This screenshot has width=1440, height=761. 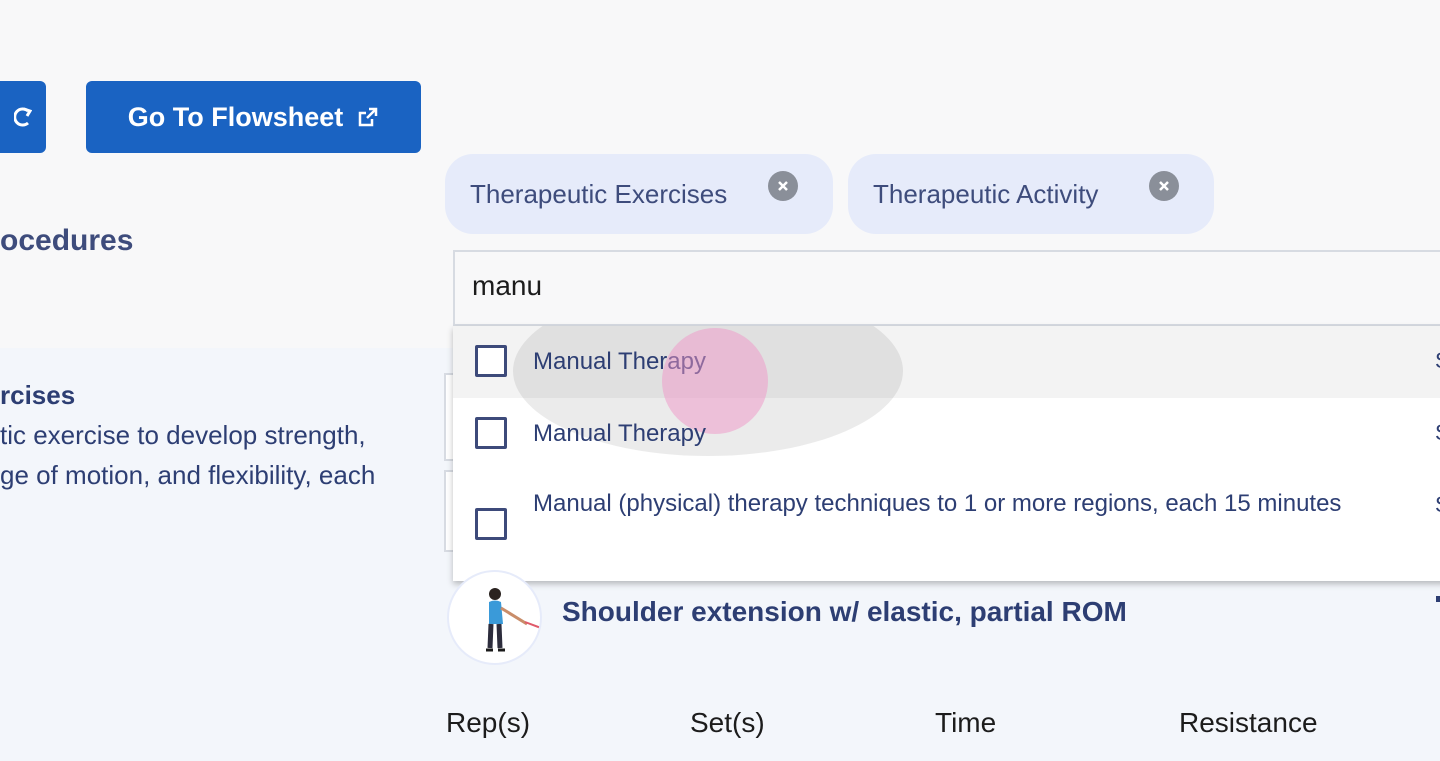 I want to click on section-title: ocedures, so click(x=67, y=240).